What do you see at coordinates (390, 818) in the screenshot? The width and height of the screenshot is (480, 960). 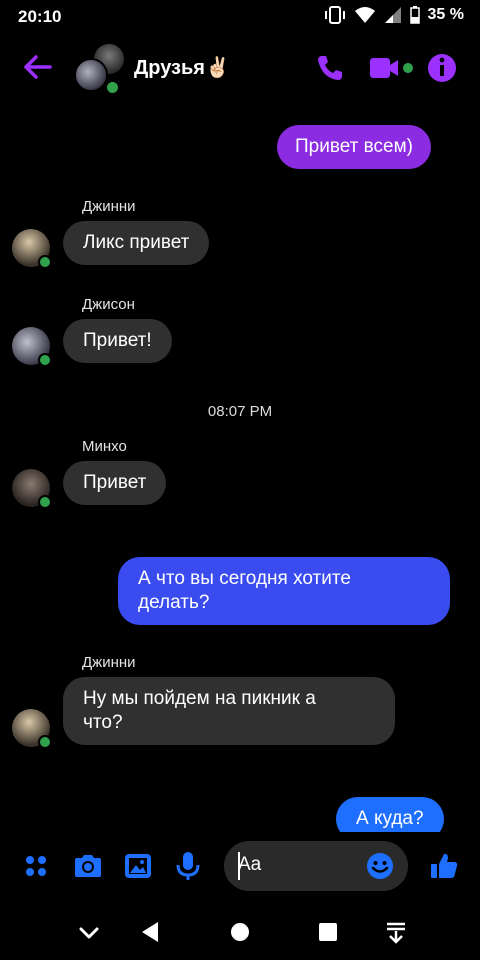 I see `message-text: А куда?` at bounding box center [390, 818].